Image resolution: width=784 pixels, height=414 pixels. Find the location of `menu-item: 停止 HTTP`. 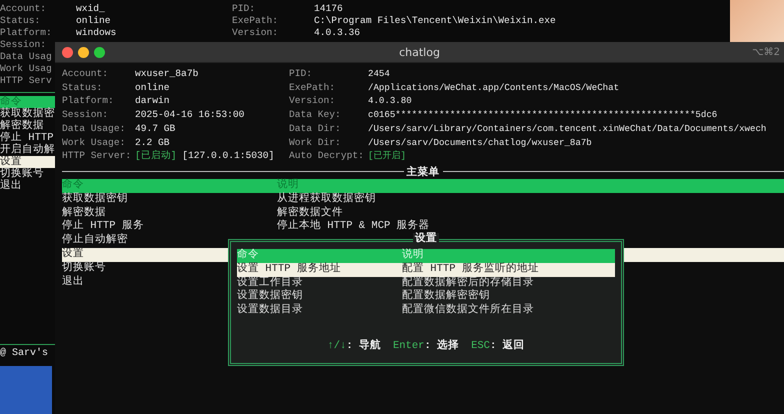

menu-item: 停止 HTTP is located at coordinates (27, 138).